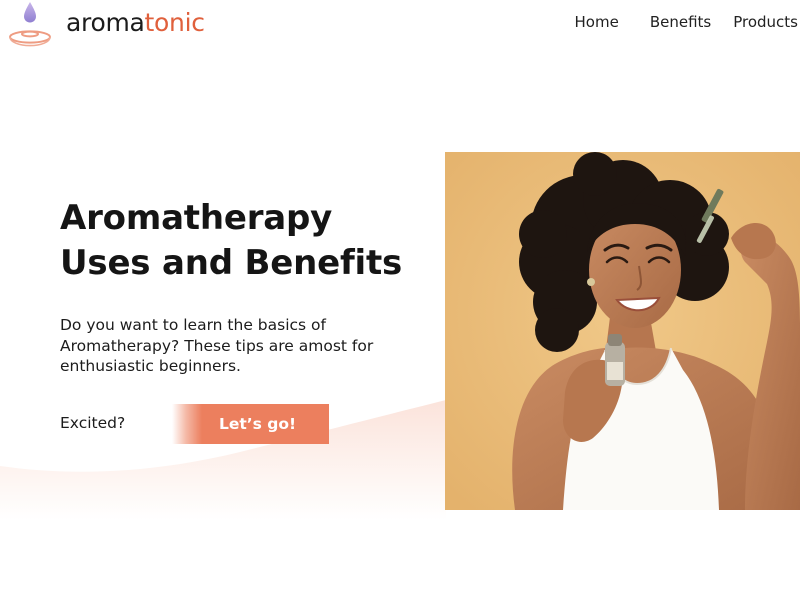 This screenshot has height=600, width=800. Describe the element at coordinates (680, 22) in the screenshot. I see `nav-benefits: Benefits` at that location.